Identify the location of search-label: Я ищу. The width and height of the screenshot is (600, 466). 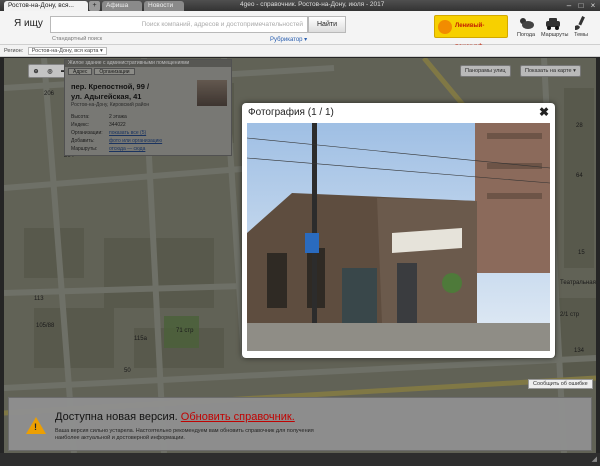
(28, 23).